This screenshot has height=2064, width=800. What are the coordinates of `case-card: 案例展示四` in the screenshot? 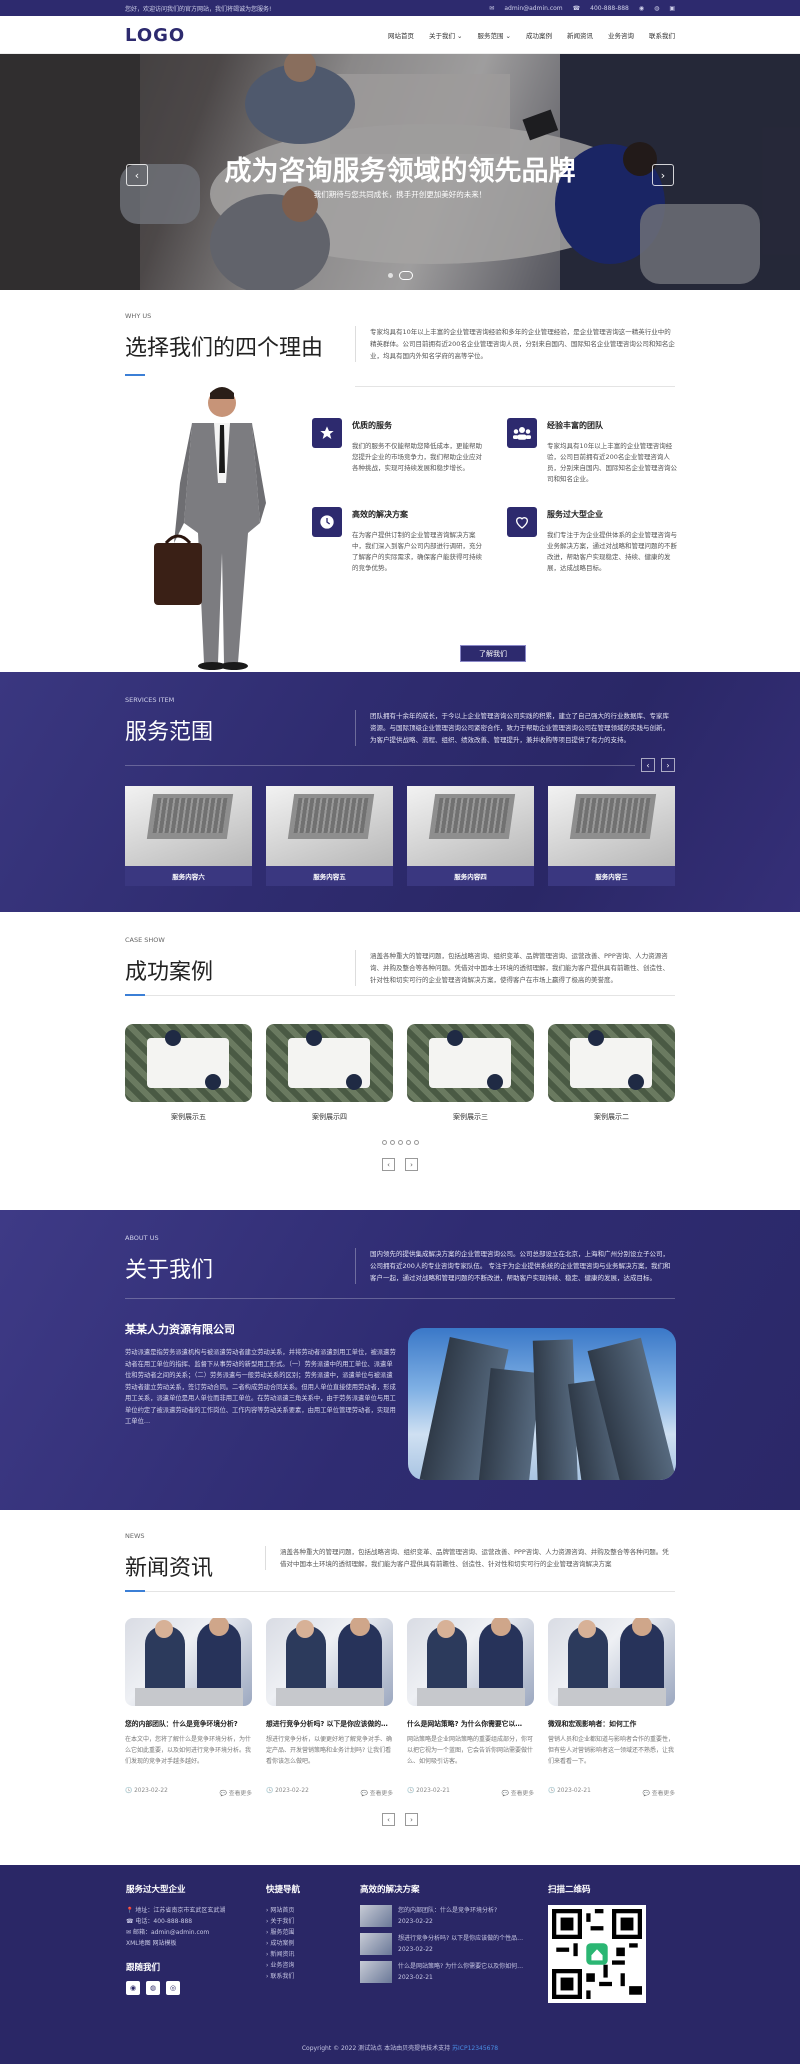 It's located at (329, 1073).